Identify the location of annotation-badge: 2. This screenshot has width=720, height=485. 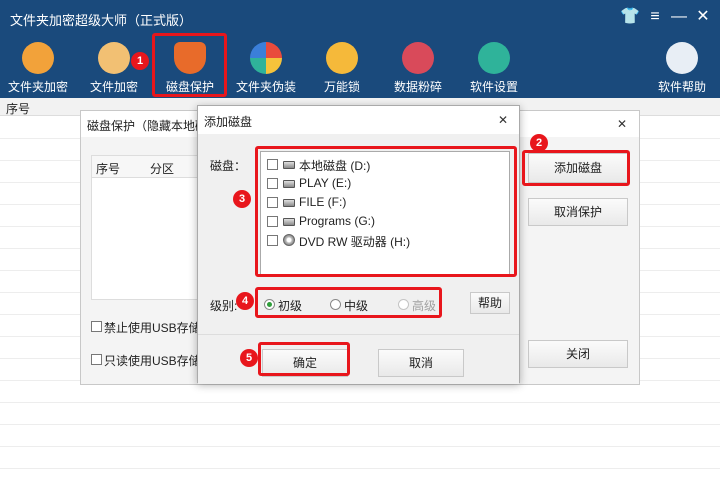
(539, 143).